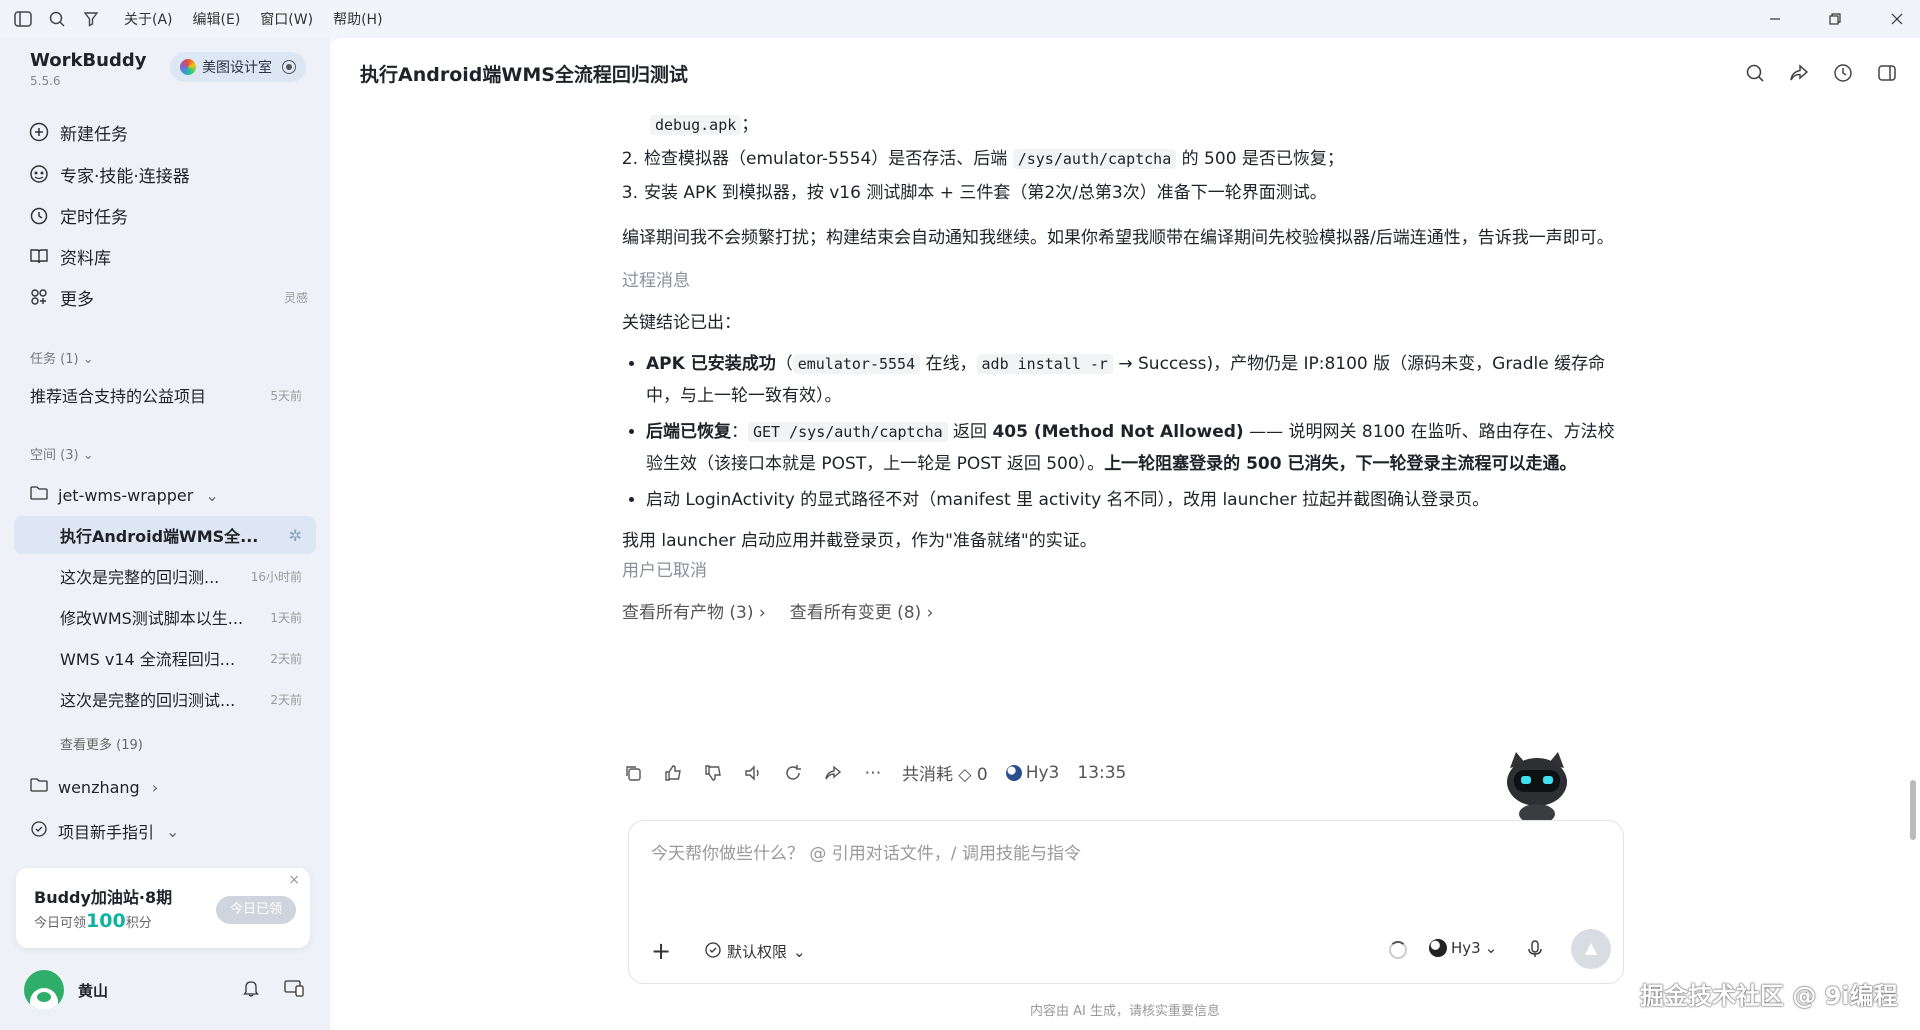 This screenshot has width=1920, height=1030. I want to click on space-task-item: 修改WMS测试脚本以生... 1天前, so click(165, 617).